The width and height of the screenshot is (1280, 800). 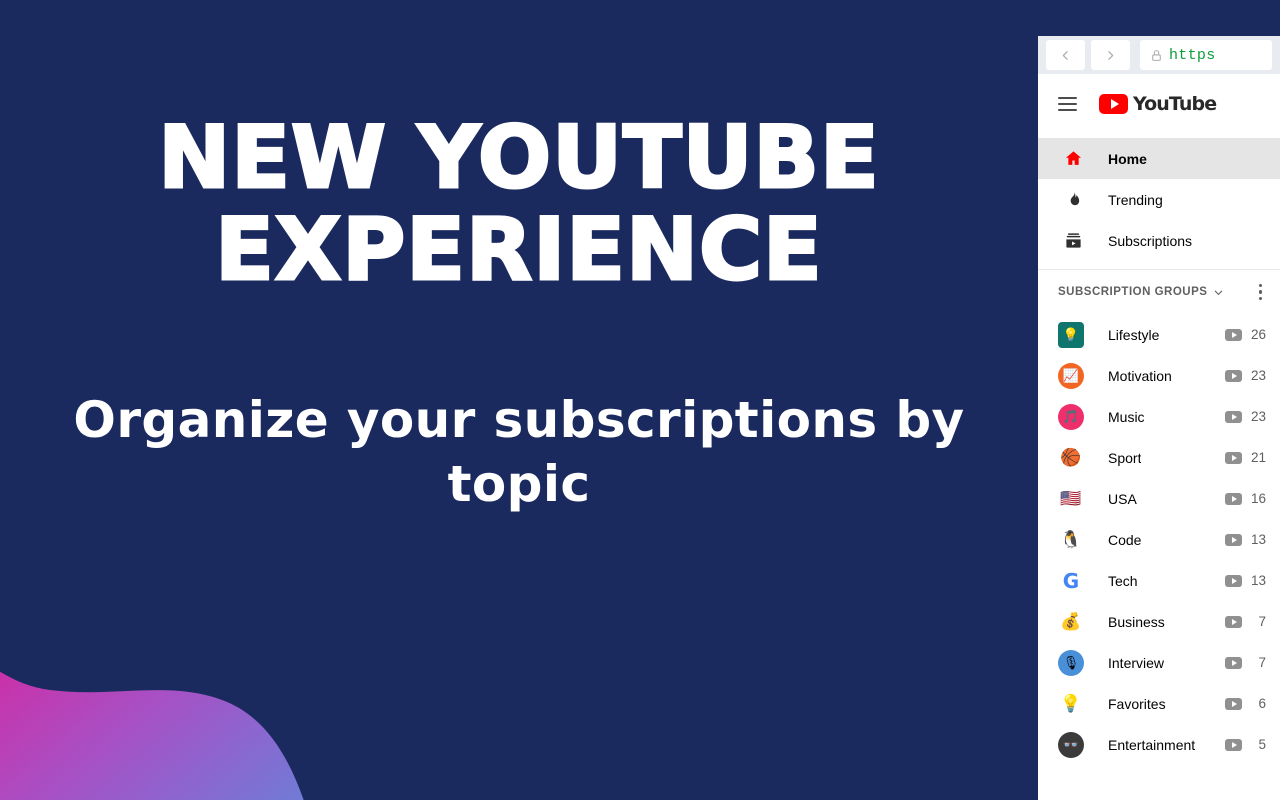 I want to click on code-gopher-icon: 🐧, so click(x=1071, y=539).